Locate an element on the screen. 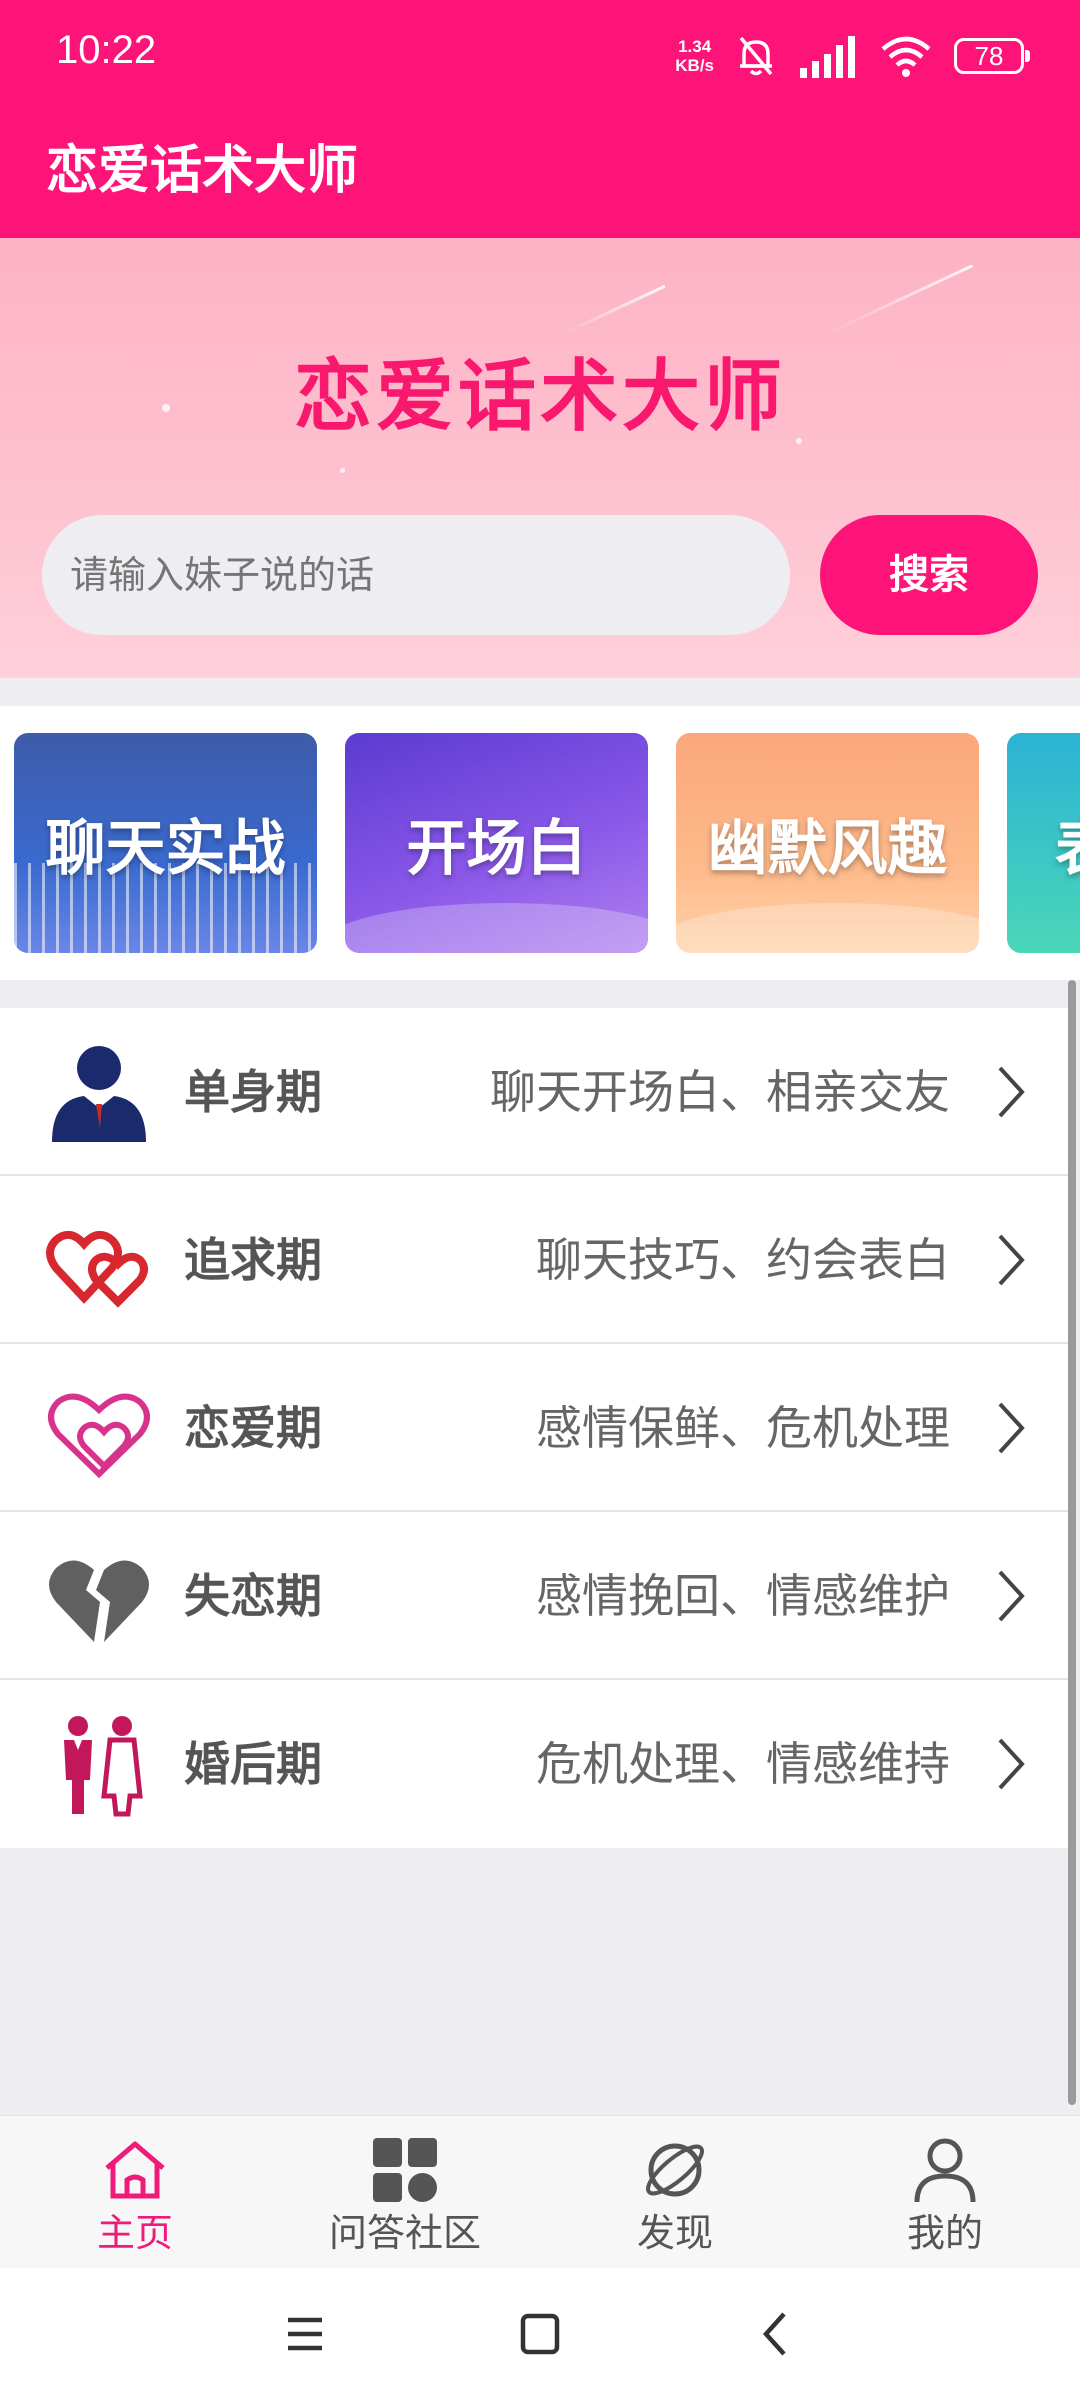  back-chevron-icon is located at coordinates (774, 2334).